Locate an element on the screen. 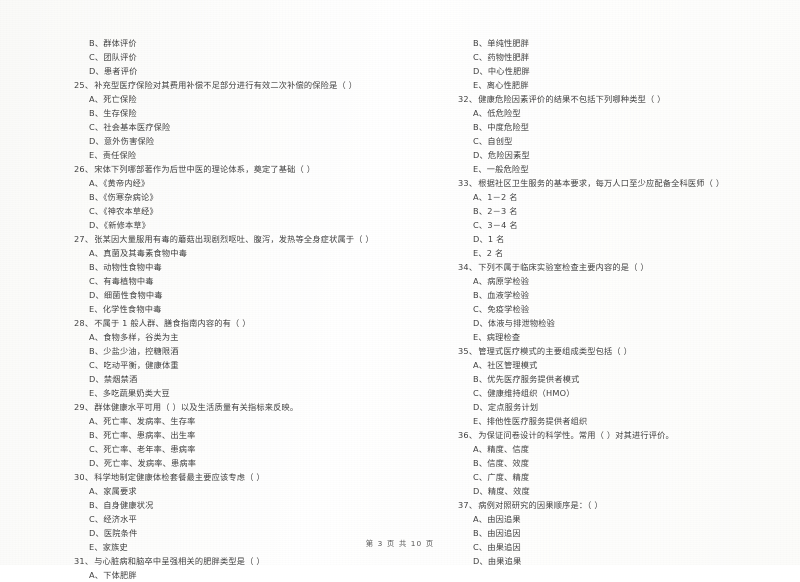 Image resolution: width=800 pixels, height=582 pixels. option-text: 死亡率、患病率、出生率 is located at coordinates (149, 435).